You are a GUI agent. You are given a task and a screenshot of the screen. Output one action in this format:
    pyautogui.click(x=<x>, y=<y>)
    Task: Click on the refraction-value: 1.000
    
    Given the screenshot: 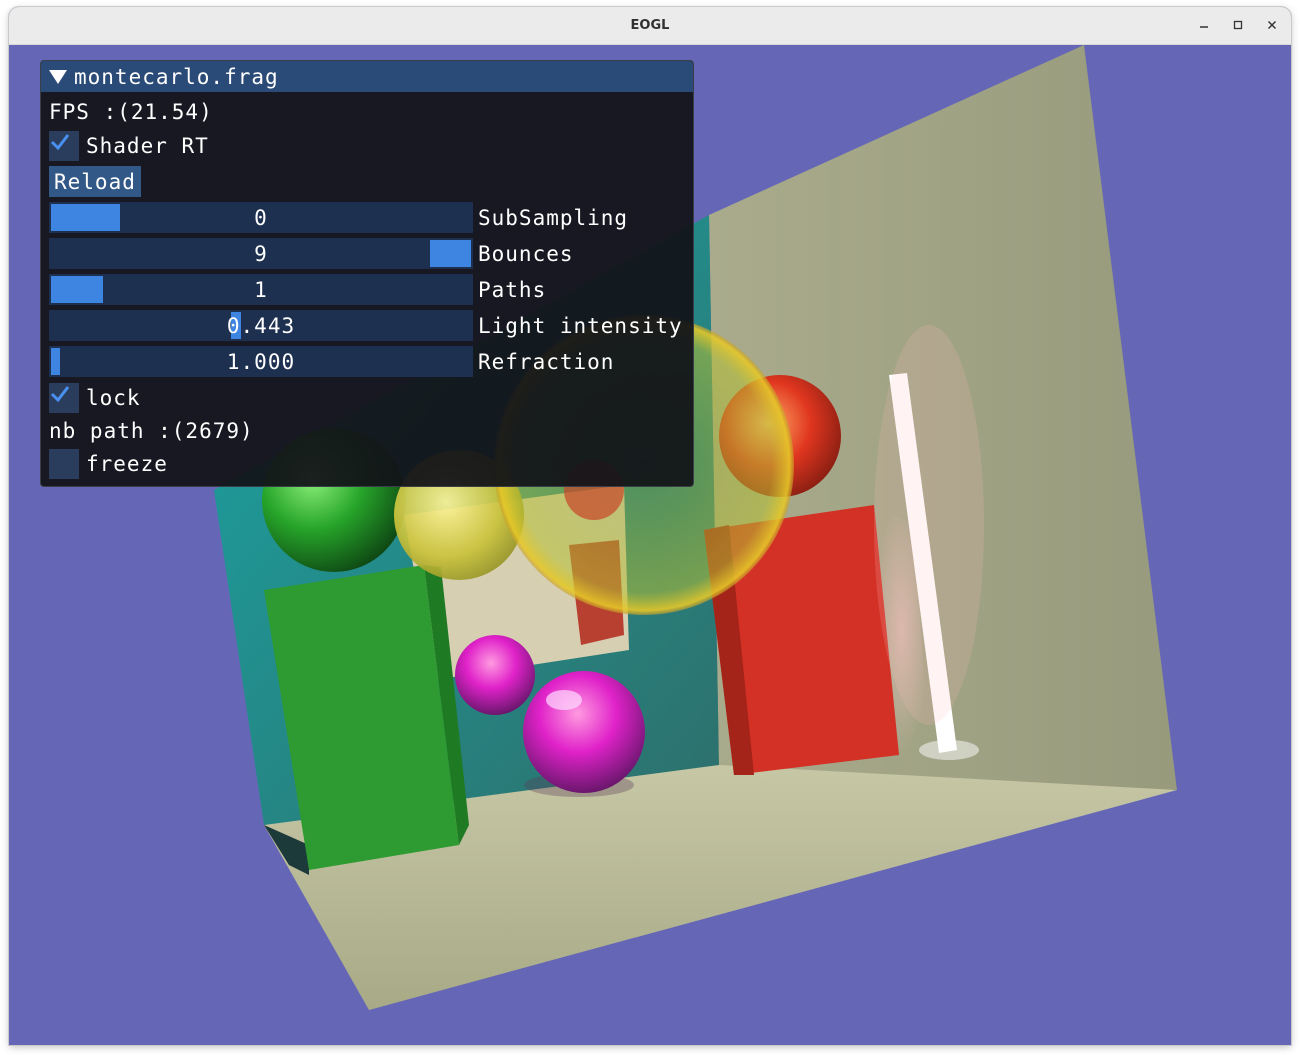 What is the action you would take?
    pyautogui.click(x=261, y=361)
    